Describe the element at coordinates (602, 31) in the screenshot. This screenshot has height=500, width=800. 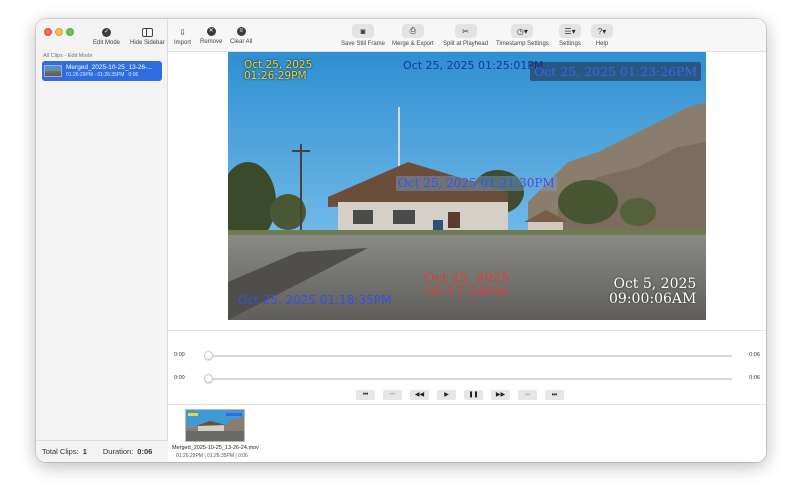
I see `question-icon: ?▾` at that location.